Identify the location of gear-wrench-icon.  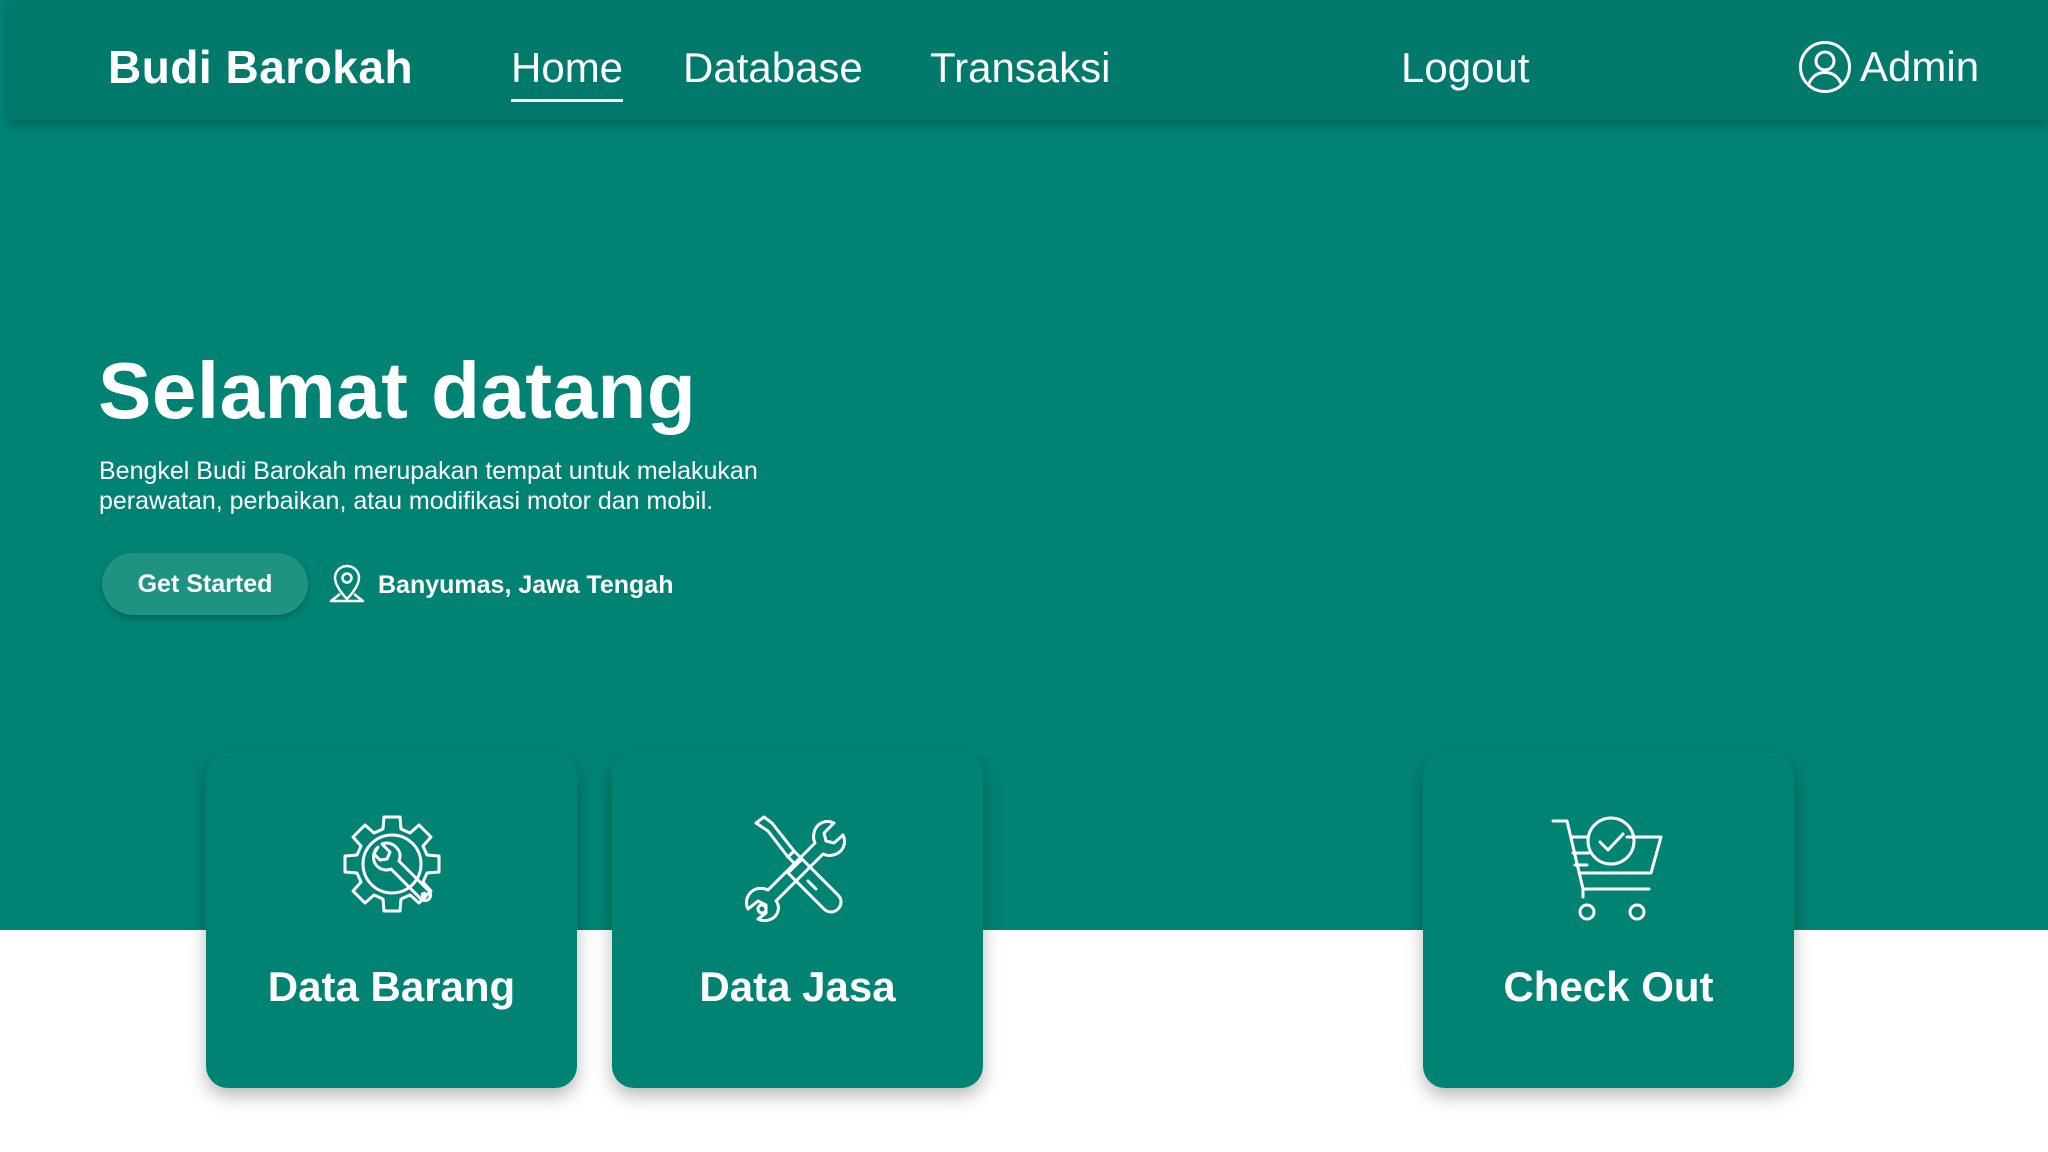
(392, 869).